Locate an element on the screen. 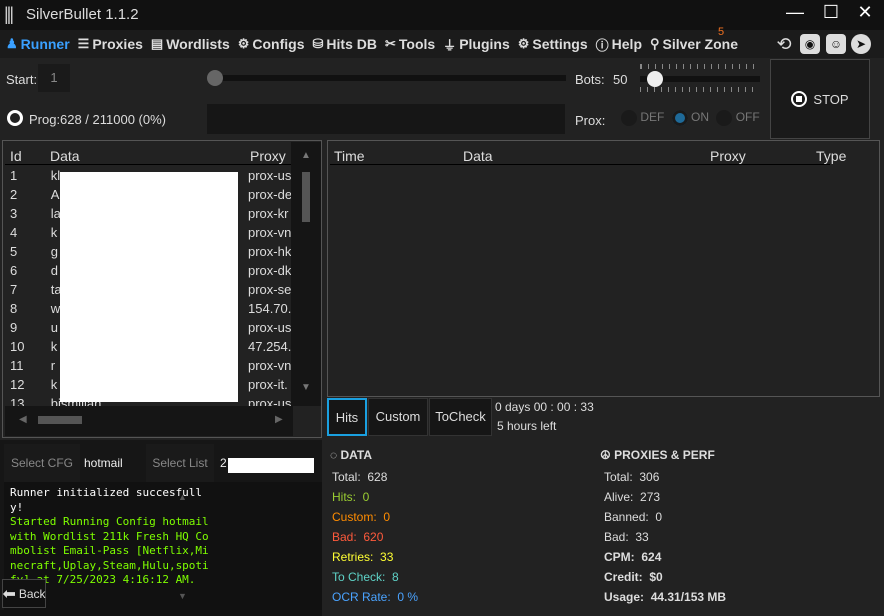 The image size is (884, 616). cfg-value: hotmail is located at coordinates (103, 463).